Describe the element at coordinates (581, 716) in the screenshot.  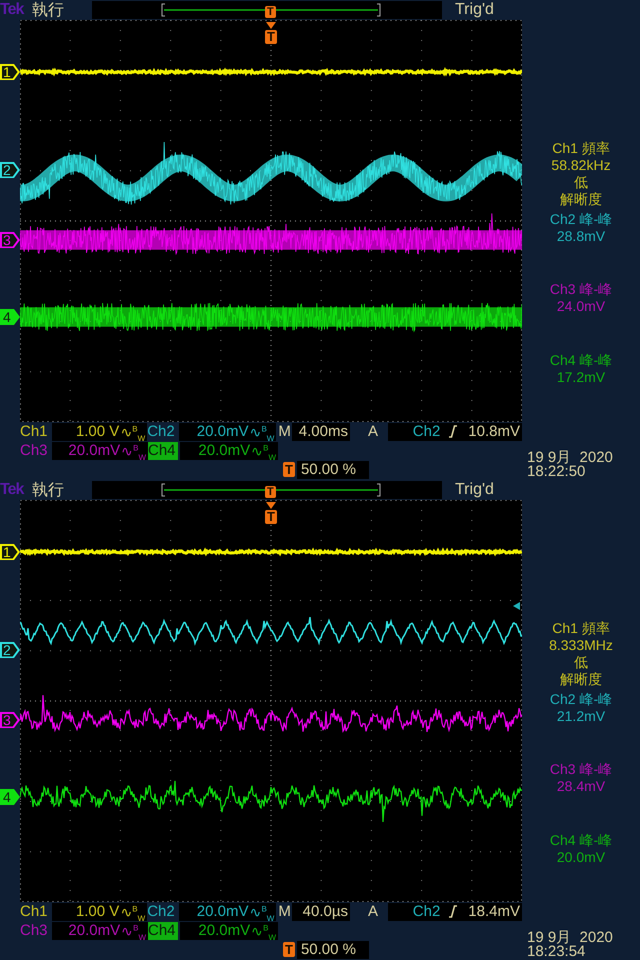
I see `measurement-value: 21.2mV` at that location.